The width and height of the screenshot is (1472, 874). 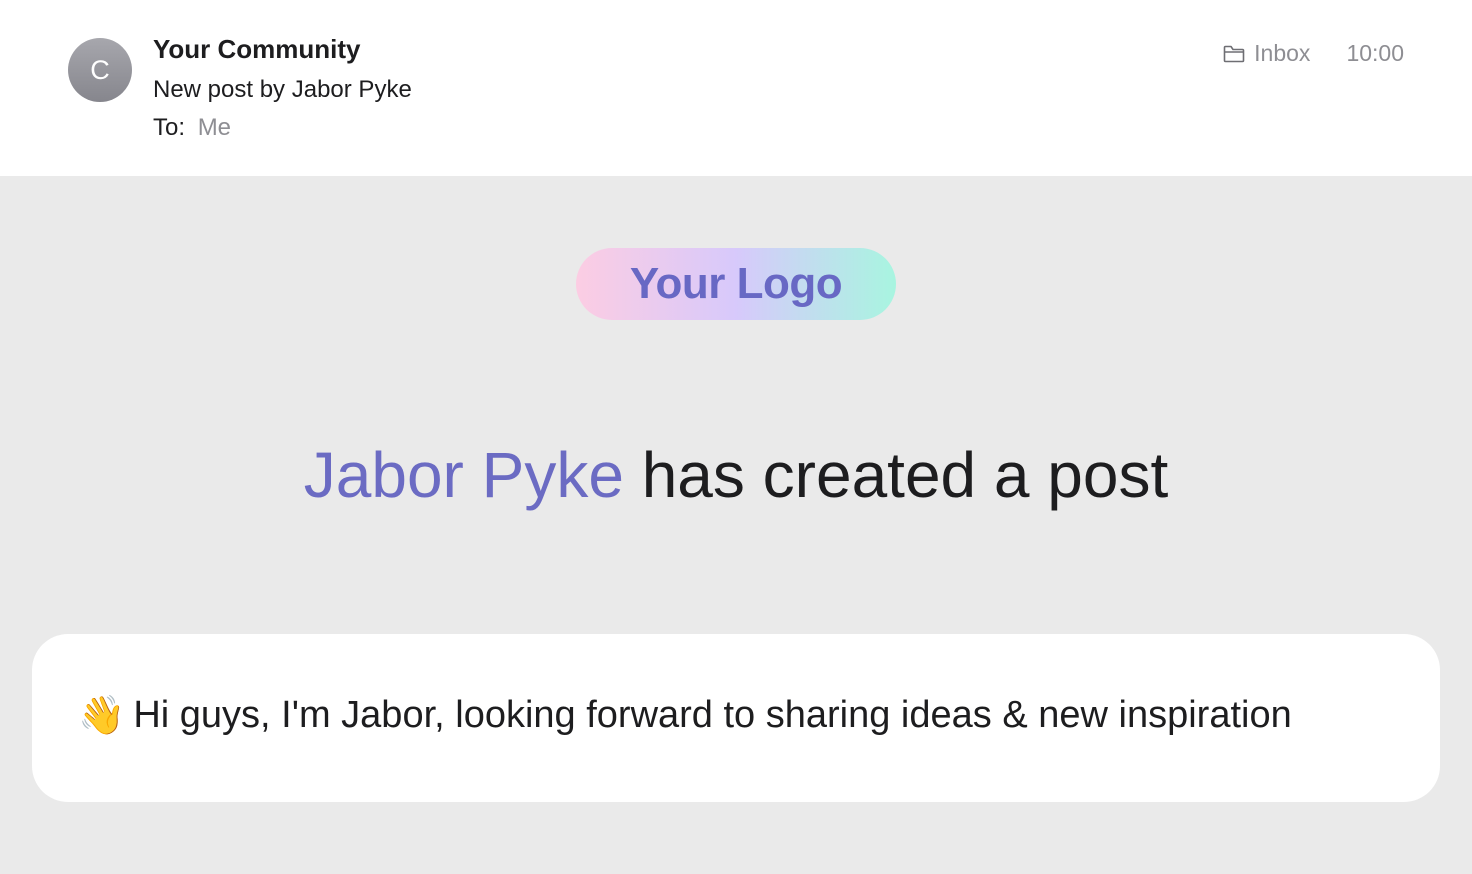 I want to click on sender-name: Your Community, so click(x=257, y=49).